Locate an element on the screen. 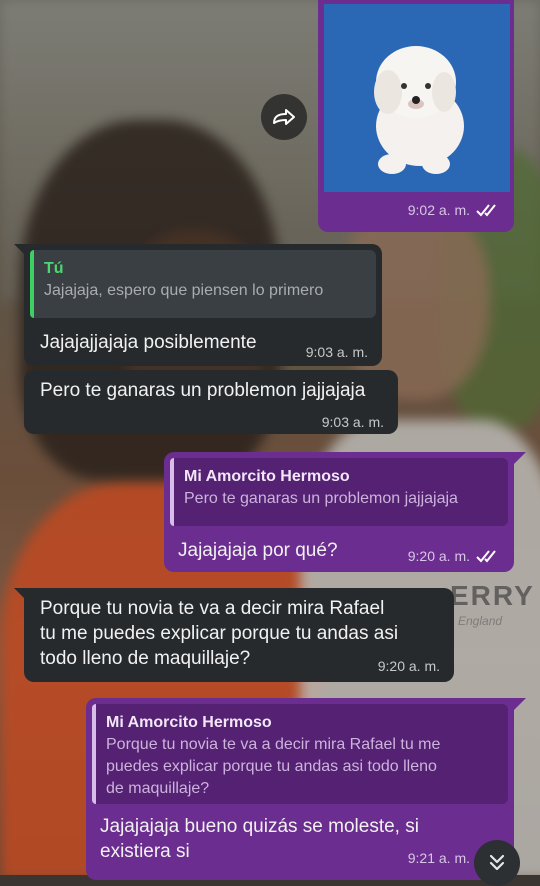 This screenshot has width=540, height=886. quote-text: Pero te ganaras un problemon jajjajaja is located at coordinates (321, 498).